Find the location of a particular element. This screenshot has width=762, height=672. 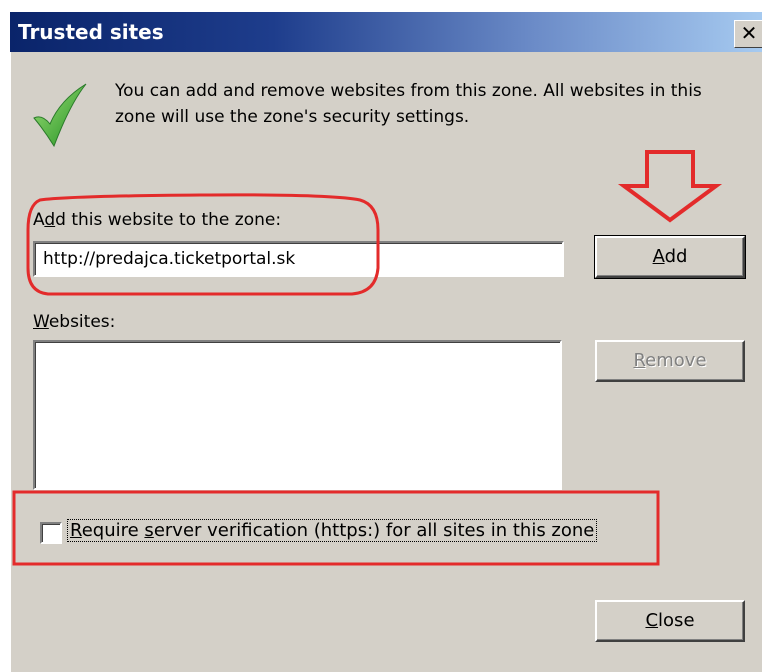

green-checkmark-icon is located at coordinates (60, 115).